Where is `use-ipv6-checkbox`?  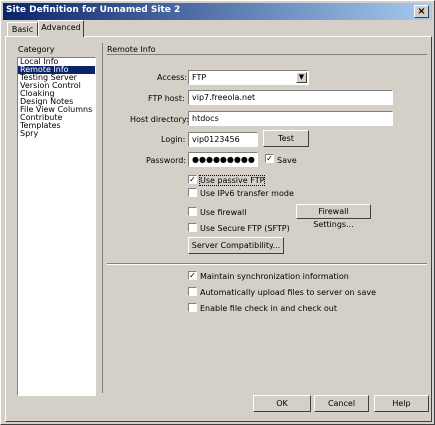 use-ipv6-checkbox is located at coordinates (192, 192).